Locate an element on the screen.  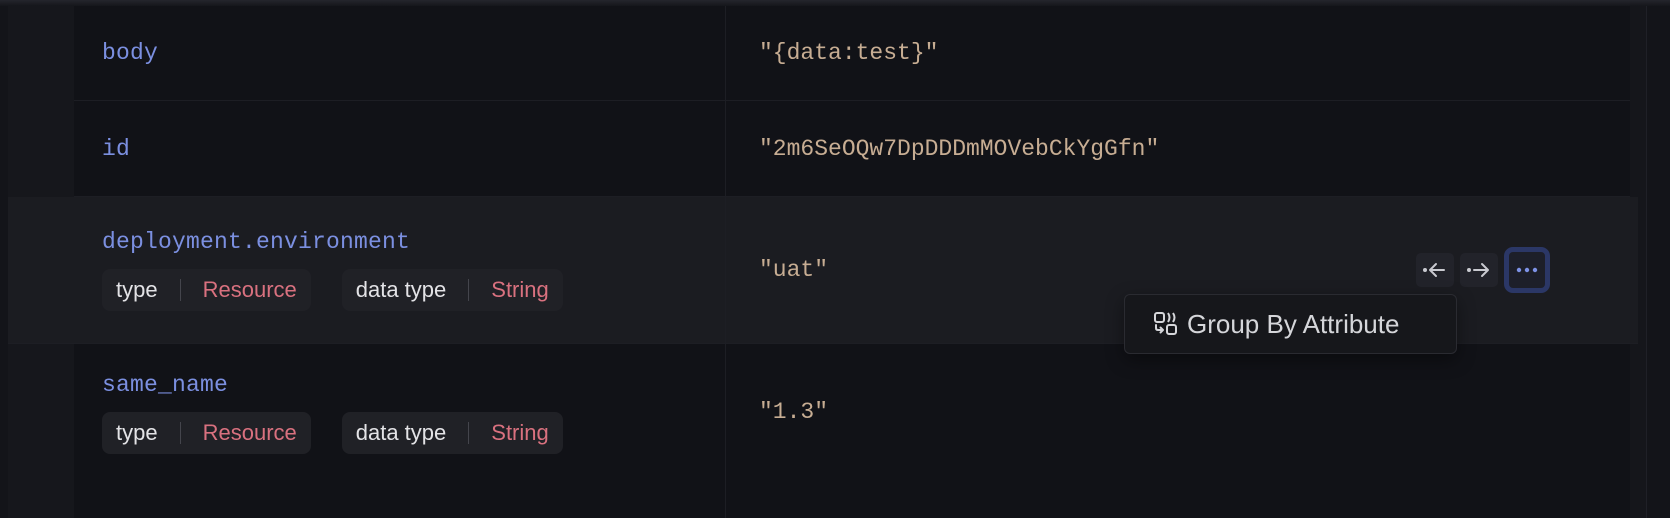
more-horizontal-icon is located at coordinates (1527, 270).